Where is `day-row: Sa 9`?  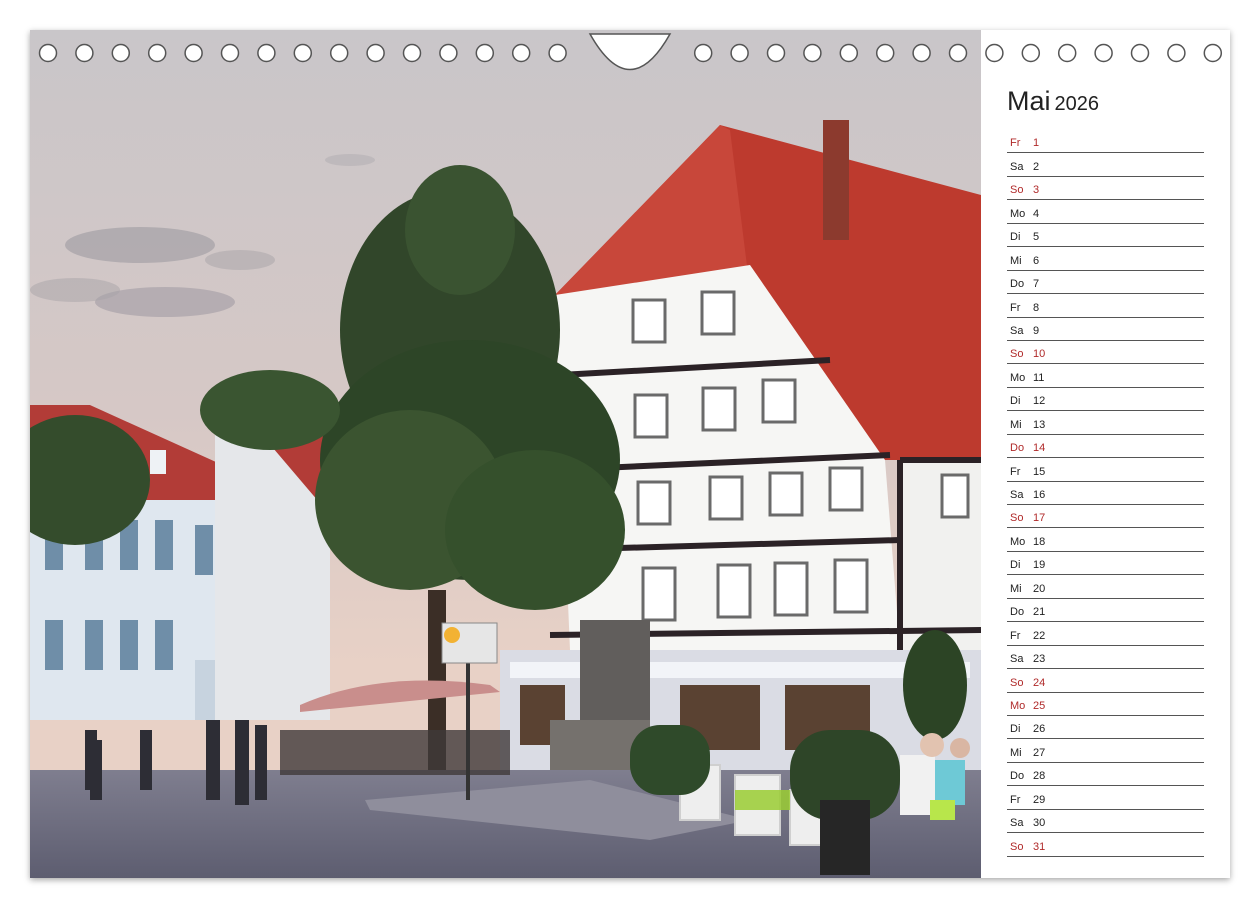
day-row: Sa 9 is located at coordinates (1105, 329).